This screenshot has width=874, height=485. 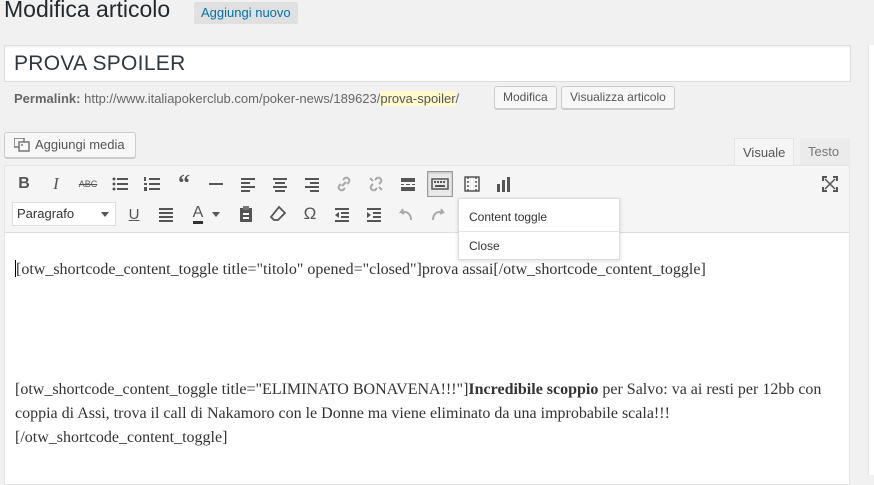 I want to click on outdent-icon, so click(x=342, y=214).